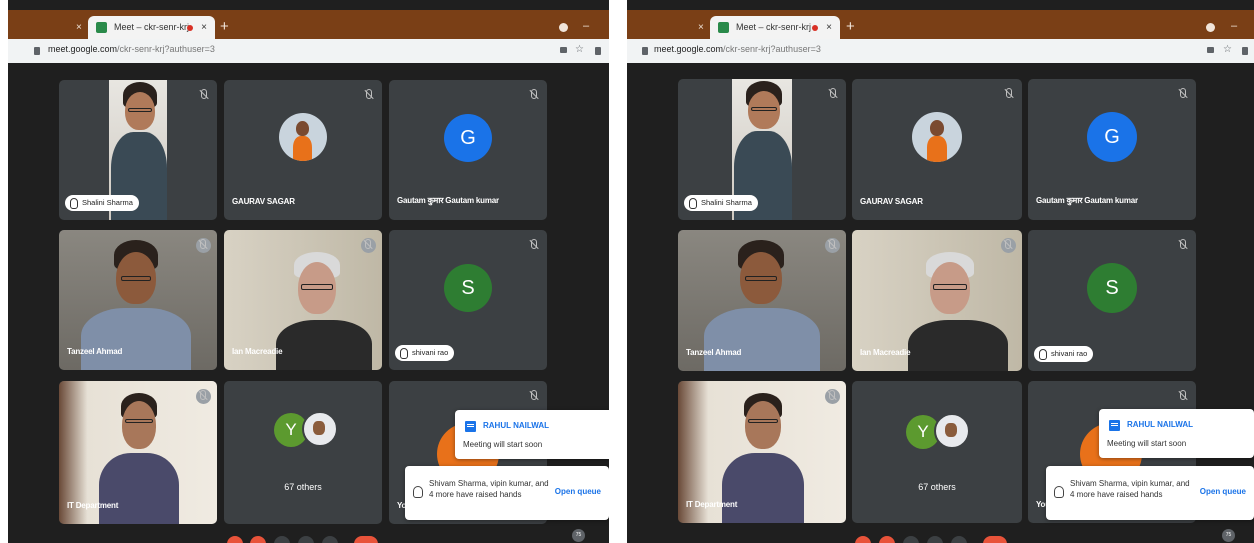 This screenshot has height=543, width=1254. Describe the element at coordinates (1160, 424) in the screenshot. I see `toast-sender: RAHUL NAILWAL` at that location.